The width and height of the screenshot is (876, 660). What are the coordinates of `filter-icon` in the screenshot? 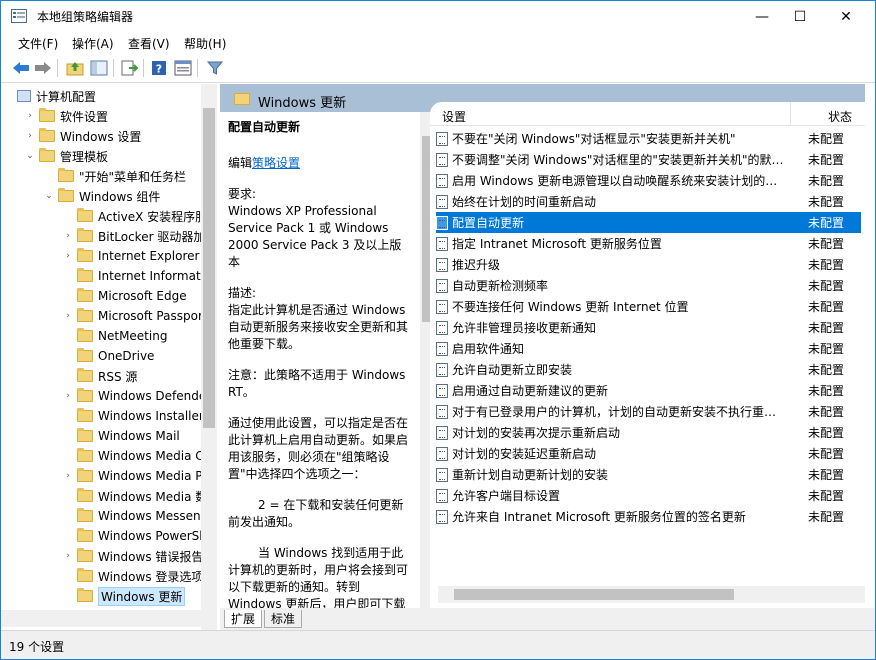 It's located at (215, 68).